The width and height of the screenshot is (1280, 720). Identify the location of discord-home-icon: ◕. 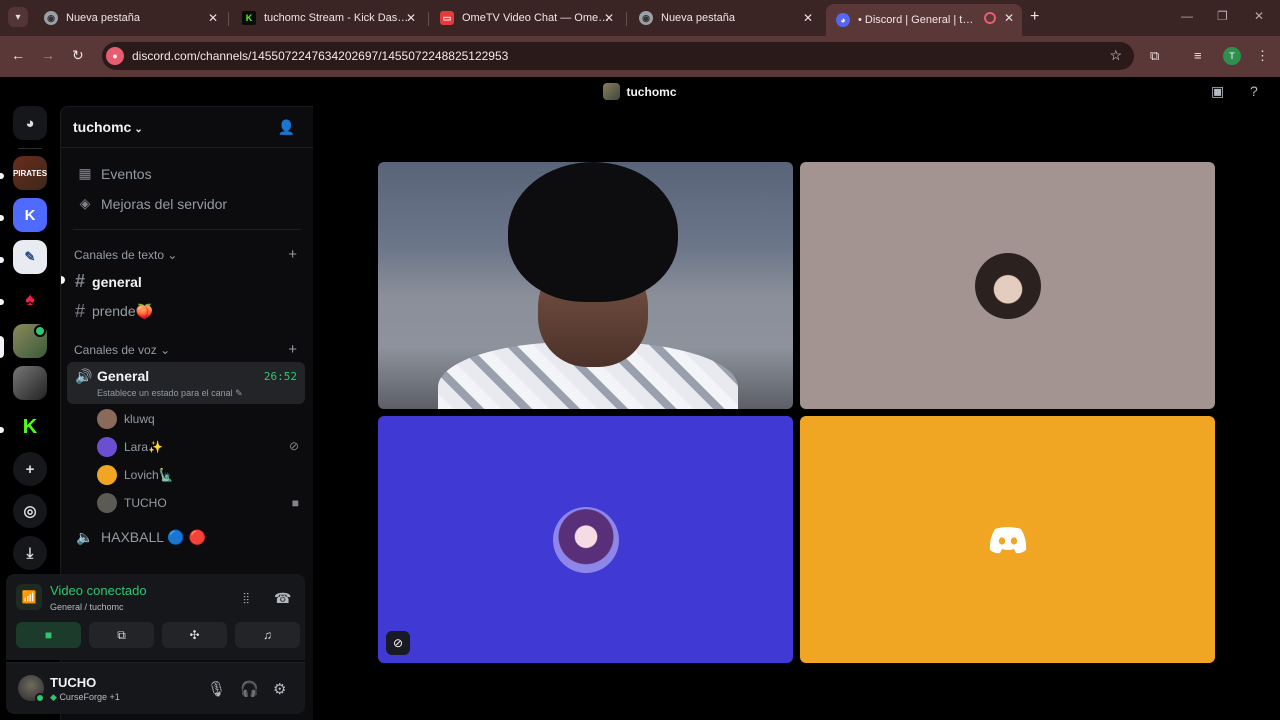
(30, 123).